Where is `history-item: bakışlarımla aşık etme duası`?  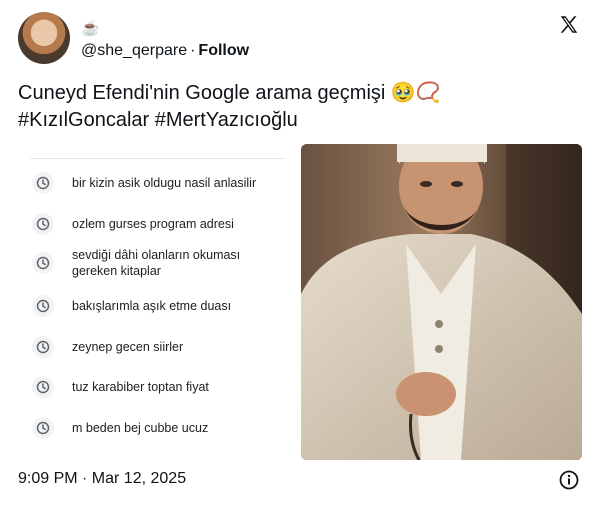
history-item: bakışlarımla aşık etme duası is located at coordinates (161, 306).